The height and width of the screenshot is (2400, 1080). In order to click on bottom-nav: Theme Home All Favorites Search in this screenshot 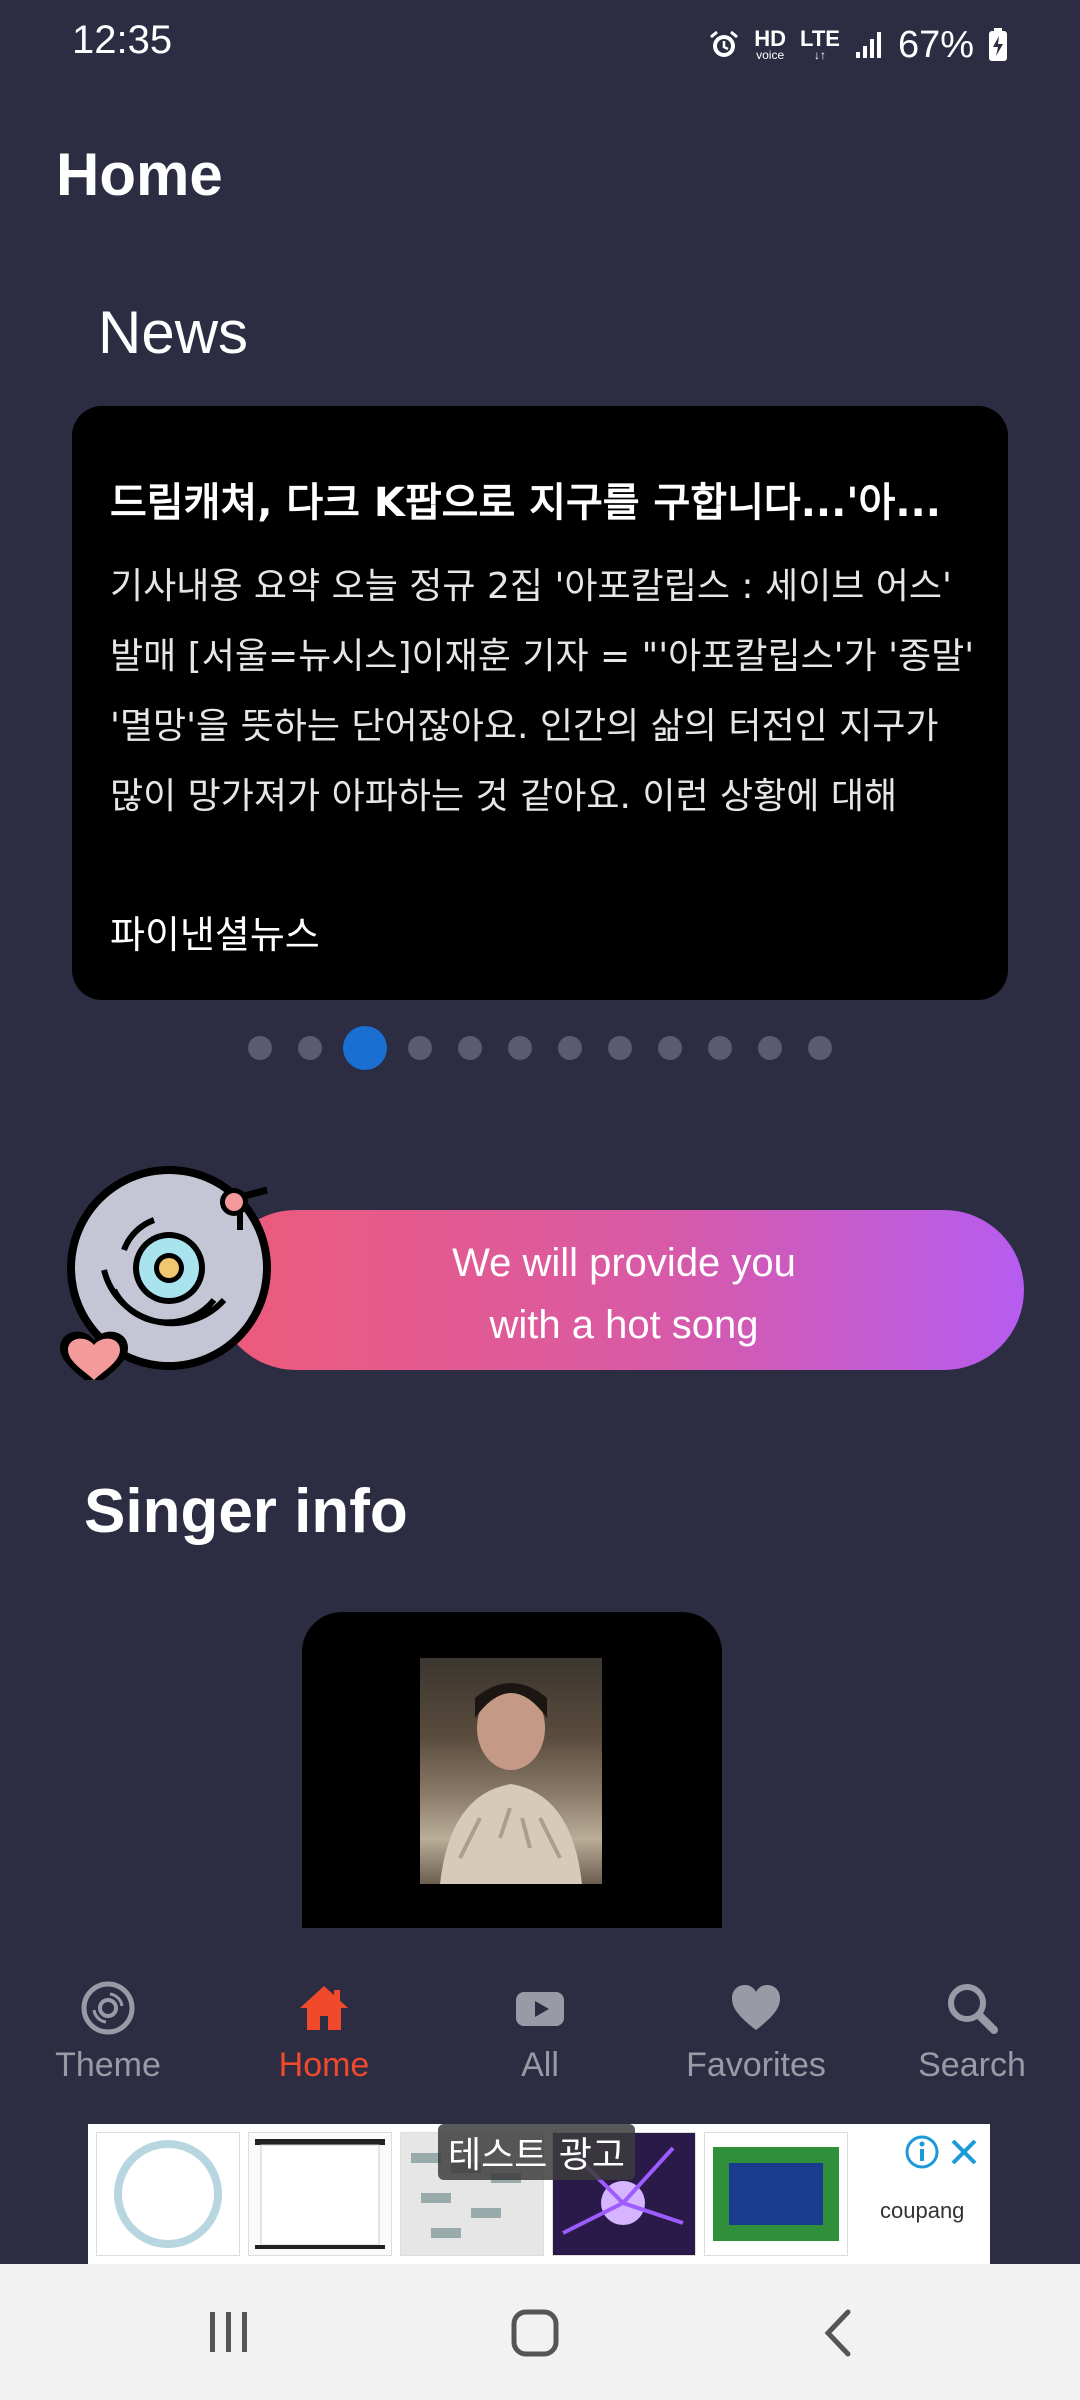, I will do `click(540, 2037)`.